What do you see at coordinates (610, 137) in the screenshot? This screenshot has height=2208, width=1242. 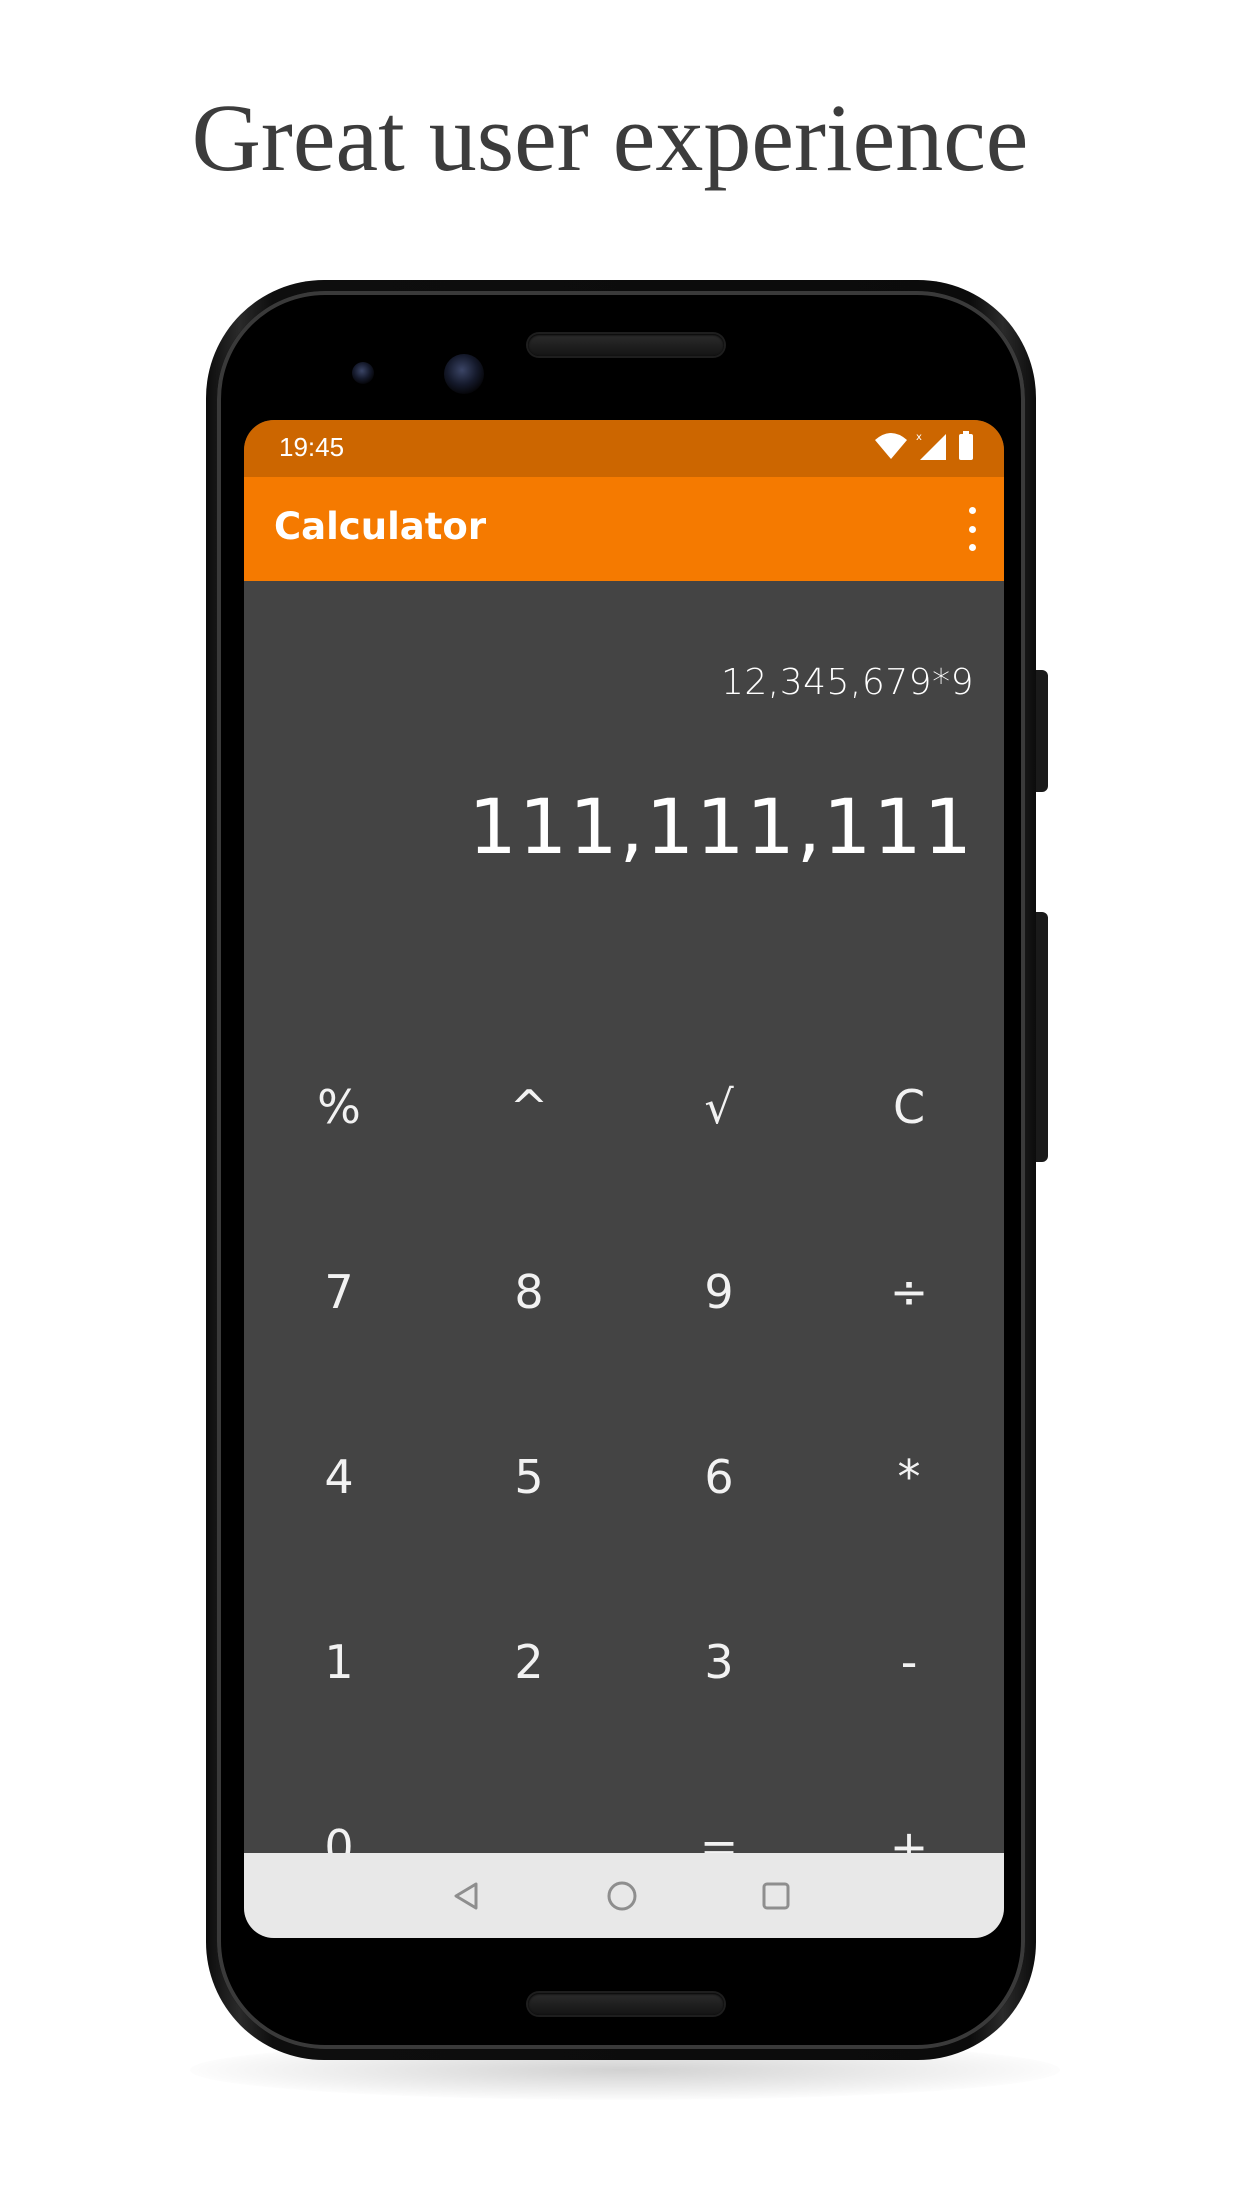 I see `headline: Great user experience` at bounding box center [610, 137].